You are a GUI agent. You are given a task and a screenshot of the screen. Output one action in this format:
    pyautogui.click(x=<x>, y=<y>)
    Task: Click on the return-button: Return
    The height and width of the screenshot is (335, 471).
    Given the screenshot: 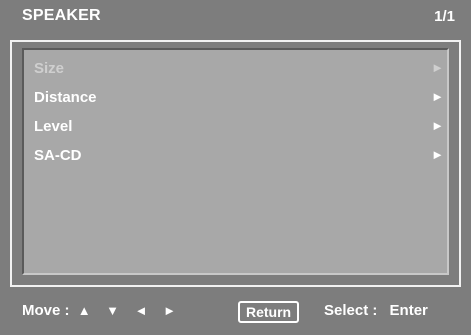 What is the action you would take?
    pyautogui.click(x=269, y=312)
    